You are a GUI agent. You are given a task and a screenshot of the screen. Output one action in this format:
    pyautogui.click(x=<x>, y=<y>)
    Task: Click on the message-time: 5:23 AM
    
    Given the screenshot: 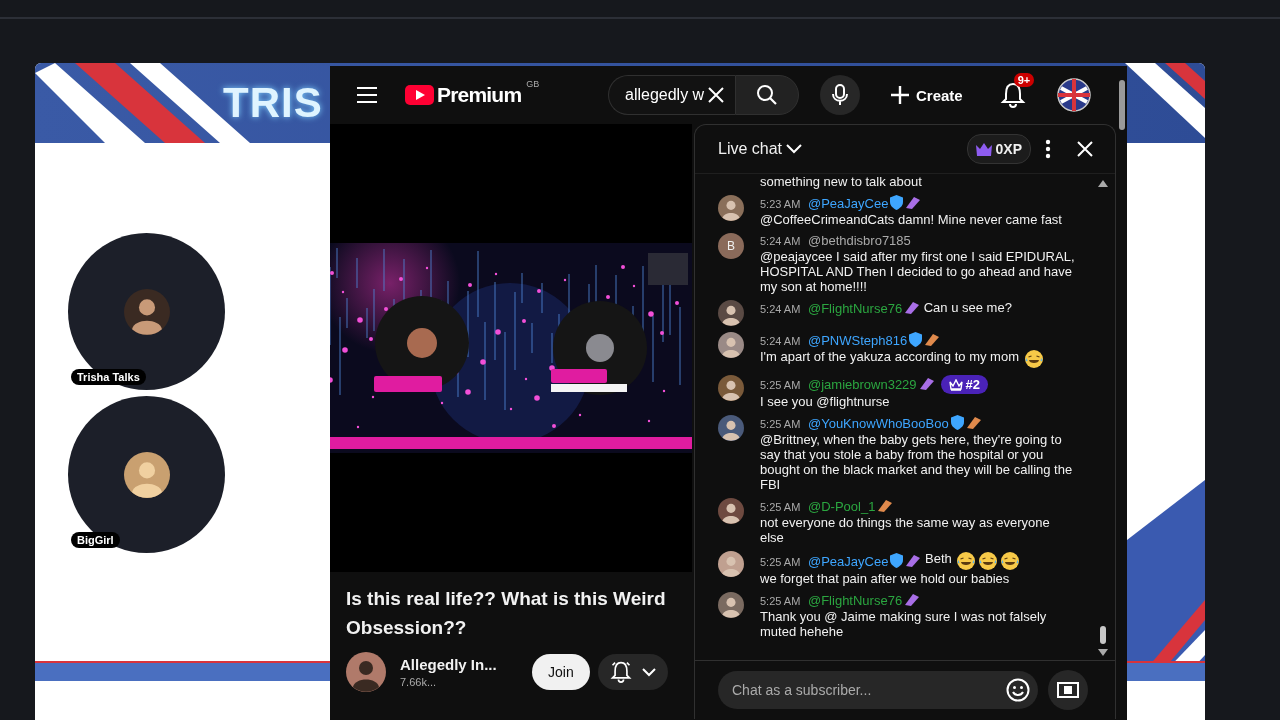 What is the action you would take?
    pyautogui.click(x=780, y=204)
    